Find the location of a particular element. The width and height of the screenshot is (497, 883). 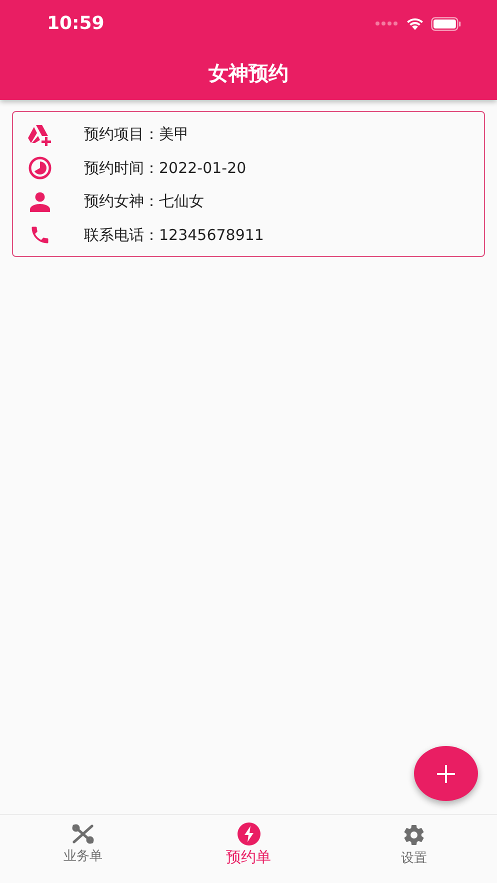

battery-icon is located at coordinates (446, 23).